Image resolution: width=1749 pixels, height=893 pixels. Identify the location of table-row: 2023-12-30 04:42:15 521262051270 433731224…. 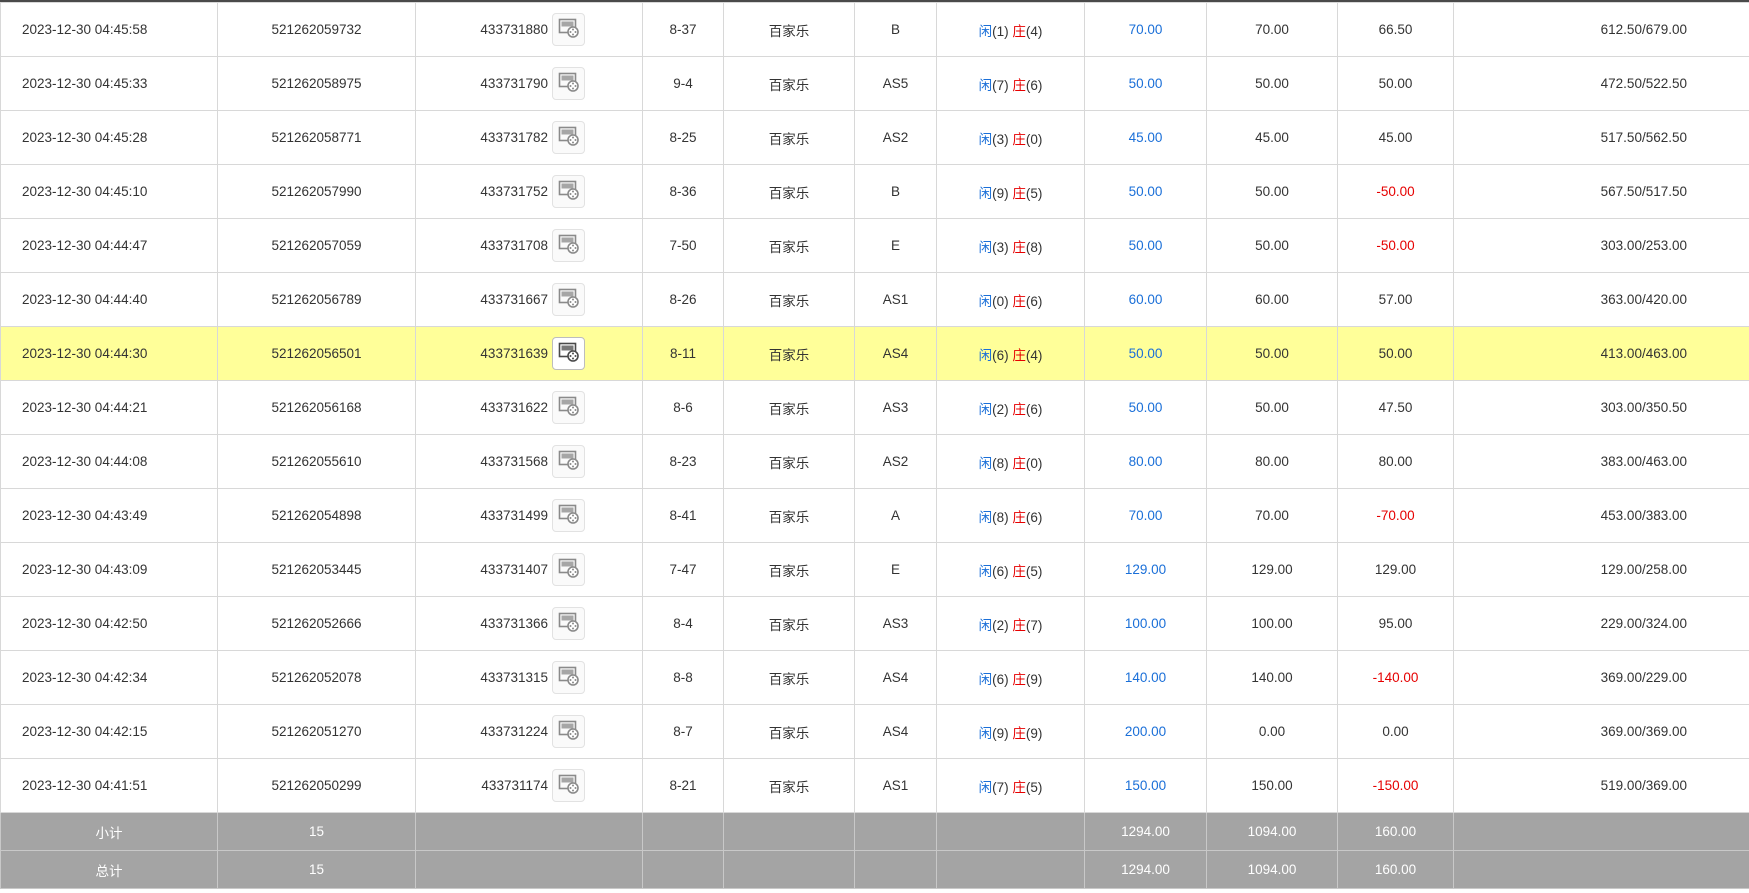
(874, 731).